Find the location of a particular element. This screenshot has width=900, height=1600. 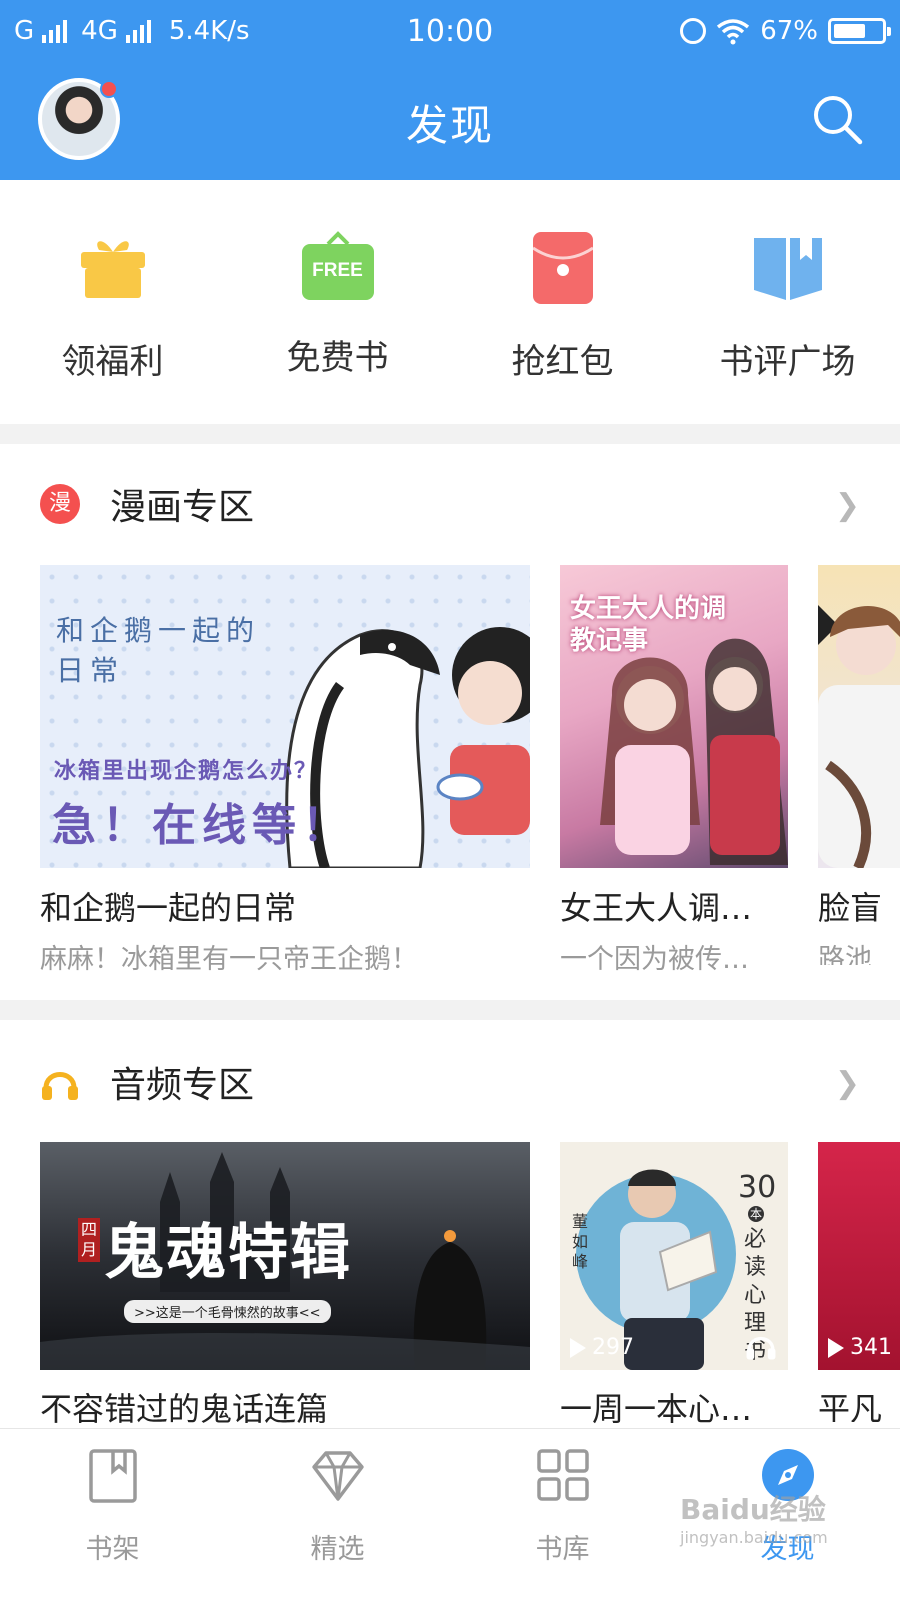

comic-character-illustration is located at coordinates (859, 736).